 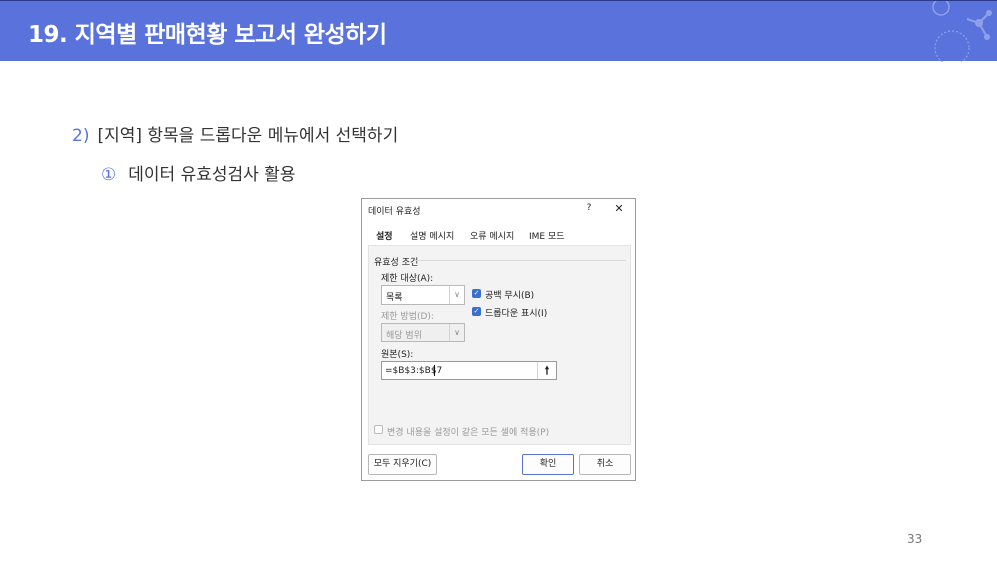 What do you see at coordinates (404, 336) in the screenshot?
I see `data-value: 해당 범위` at bounding box center [404, 336].